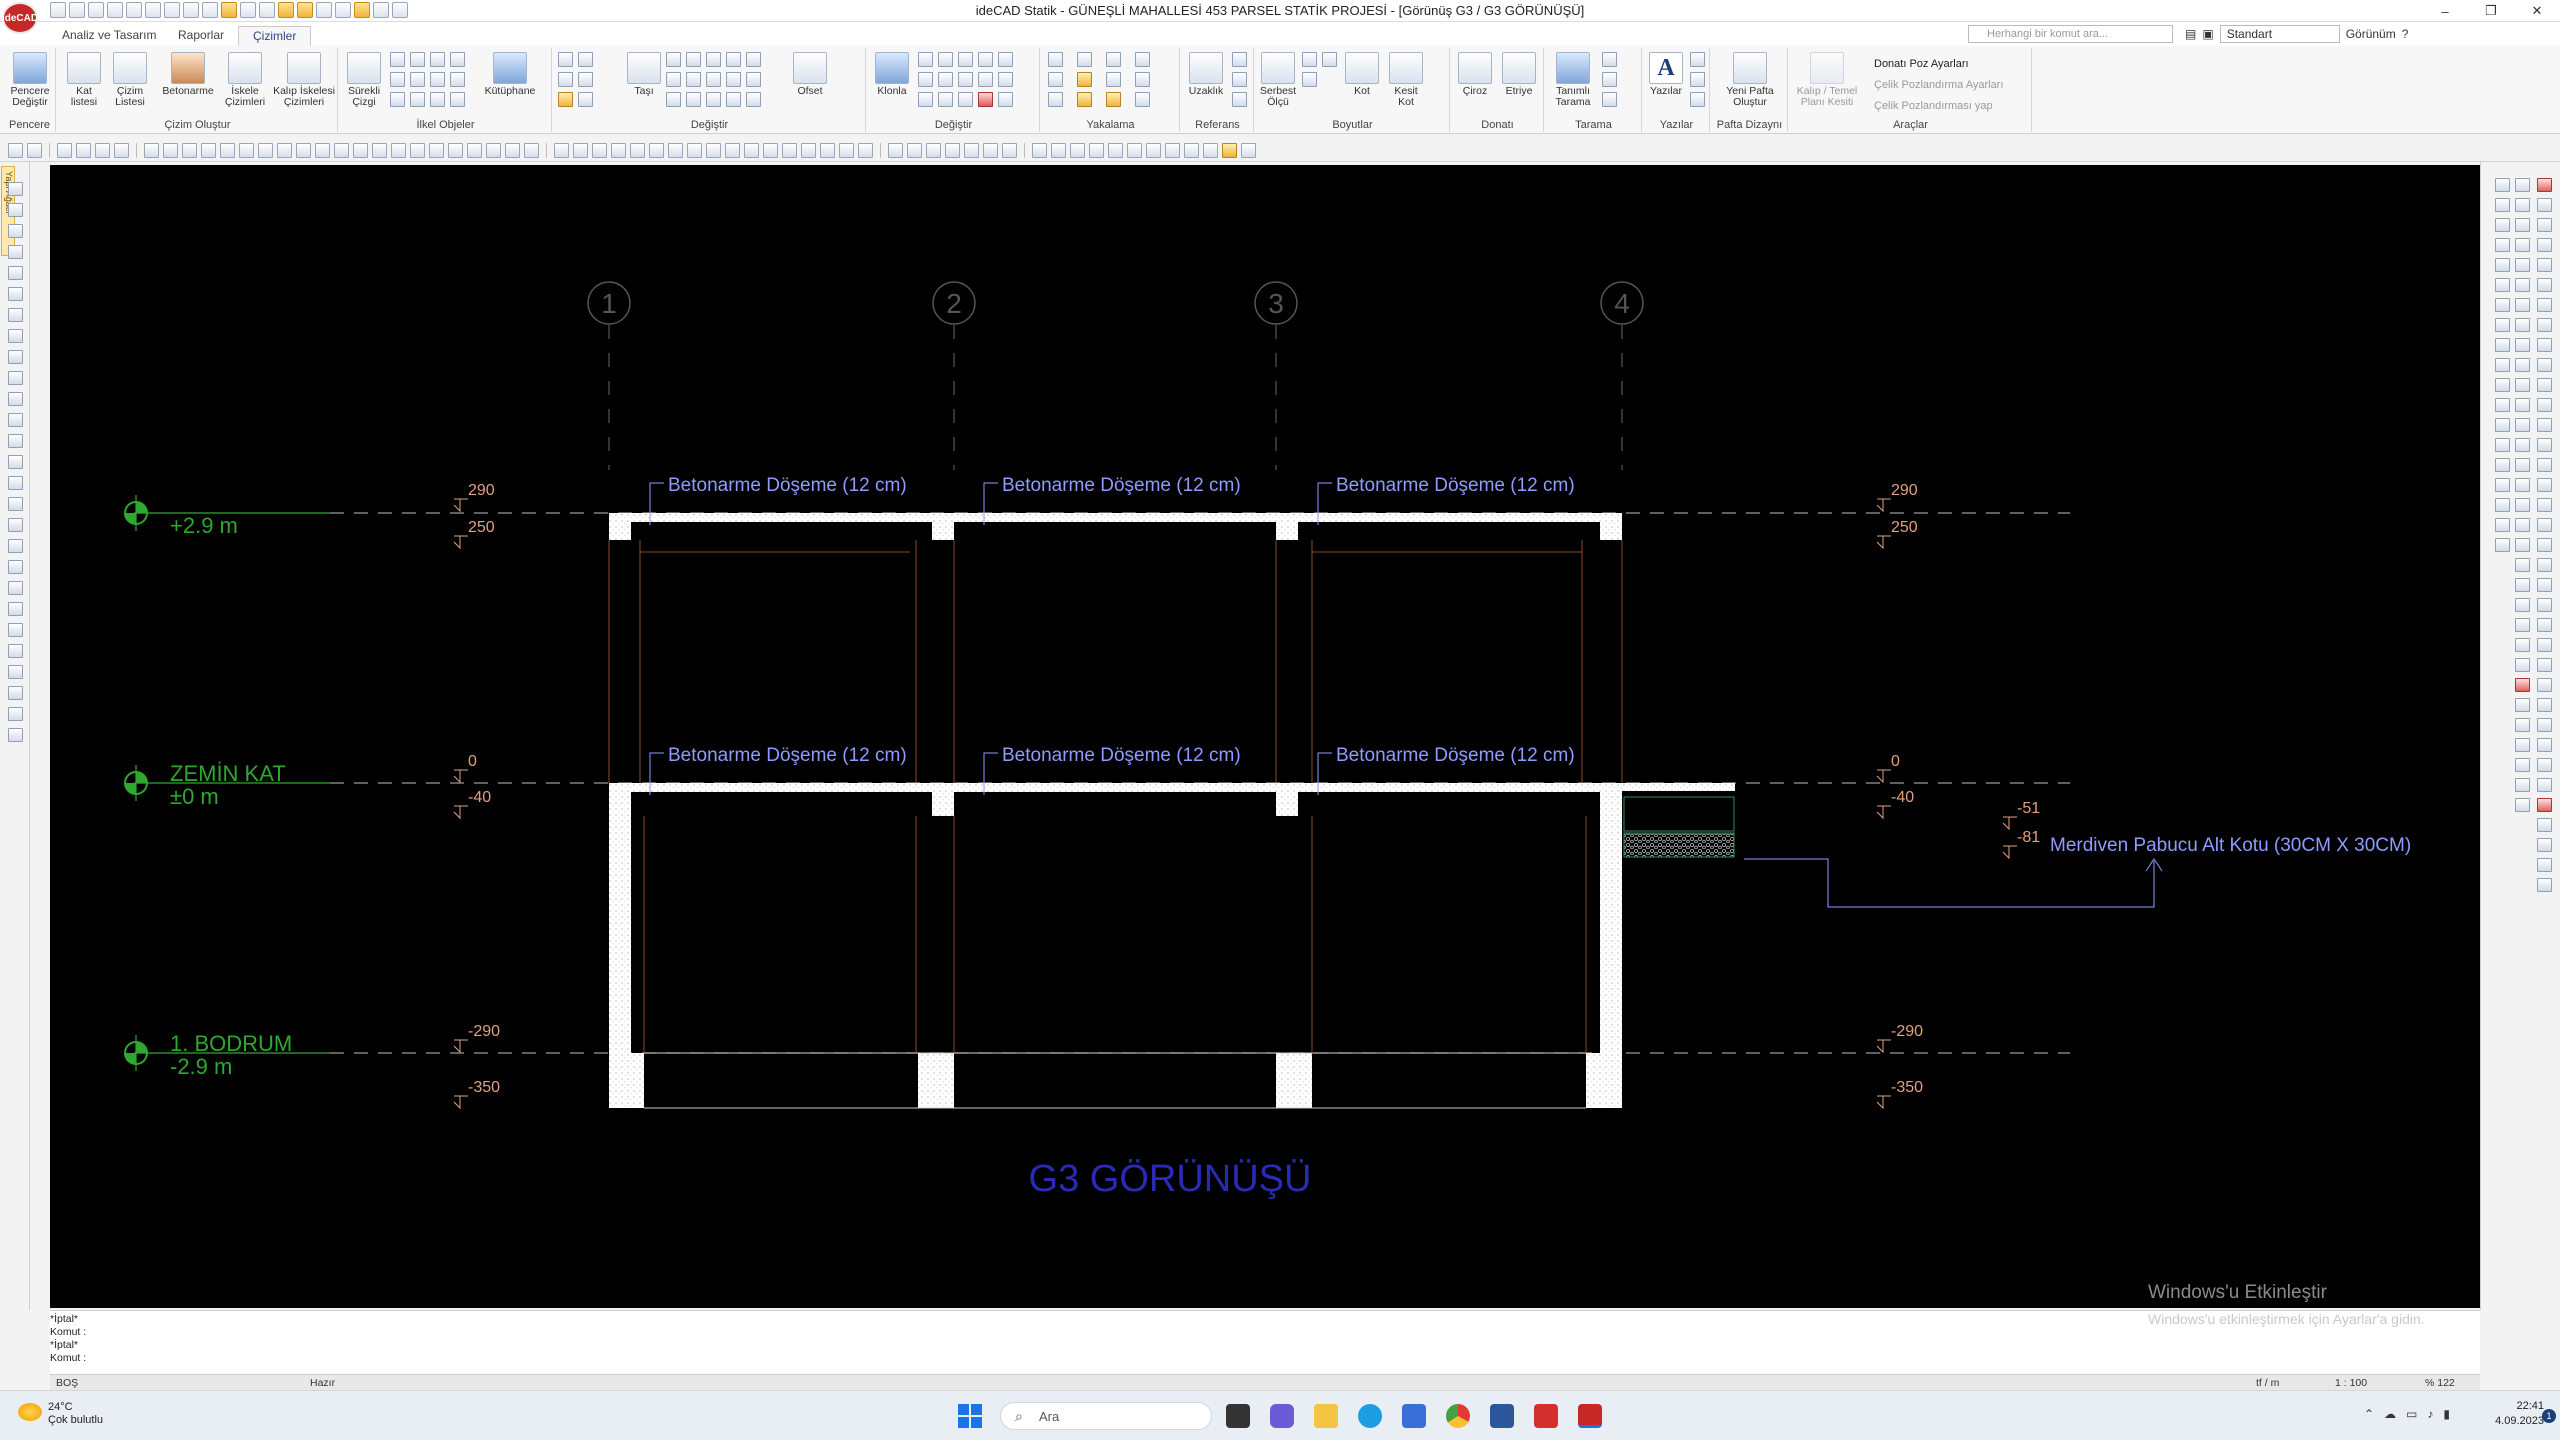  What do you see at coordinates (945, 59) in the screenshot?
I see `paste-icon` at bounding box center [945, 59].